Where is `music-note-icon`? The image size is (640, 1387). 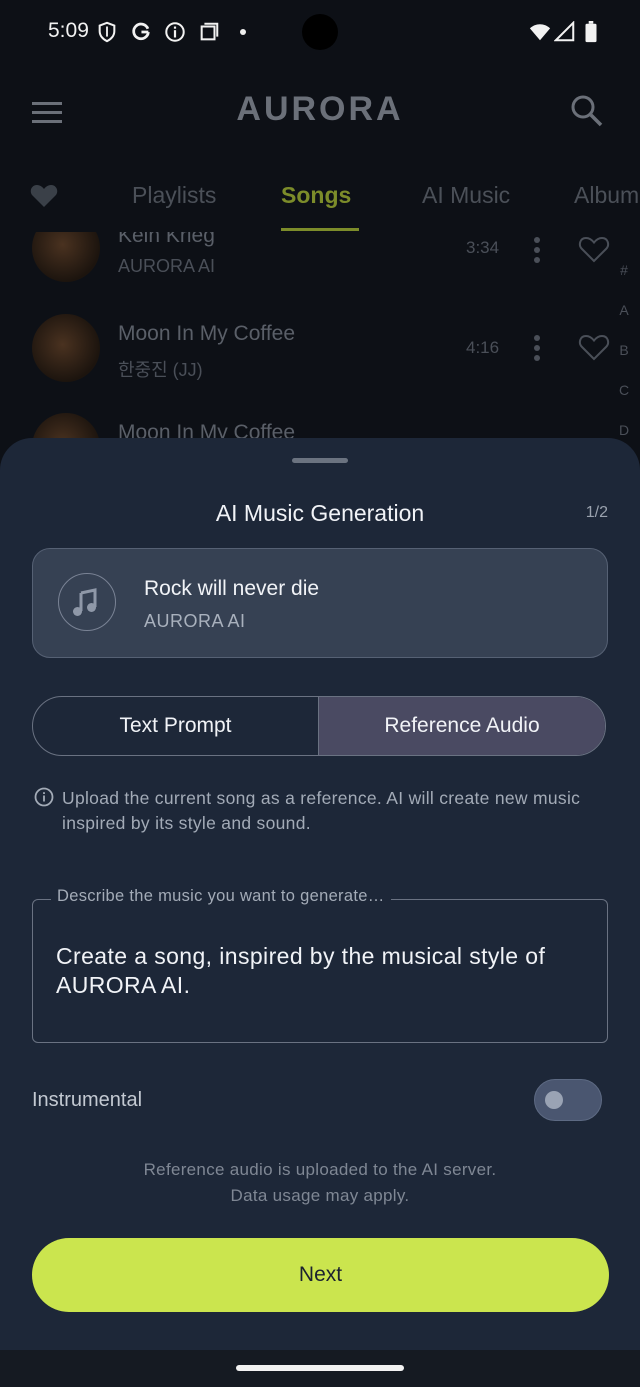 music-note-icon is located at coordinates (87, 602).